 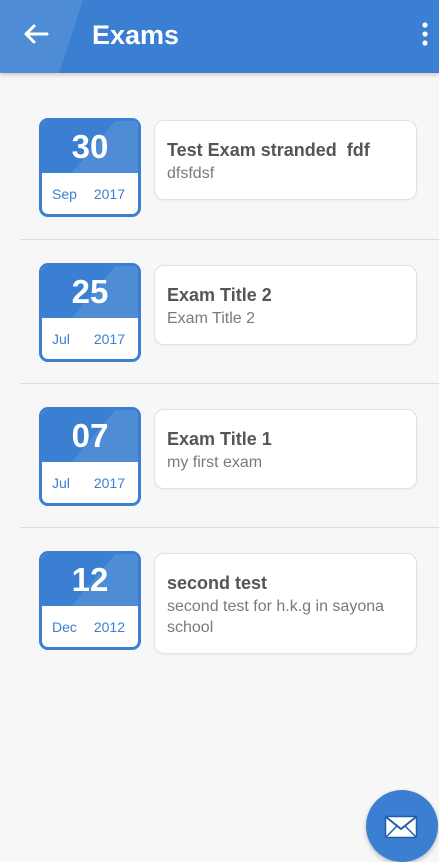 I want to click on date-day-area: 12, so click(x=90, y=580).